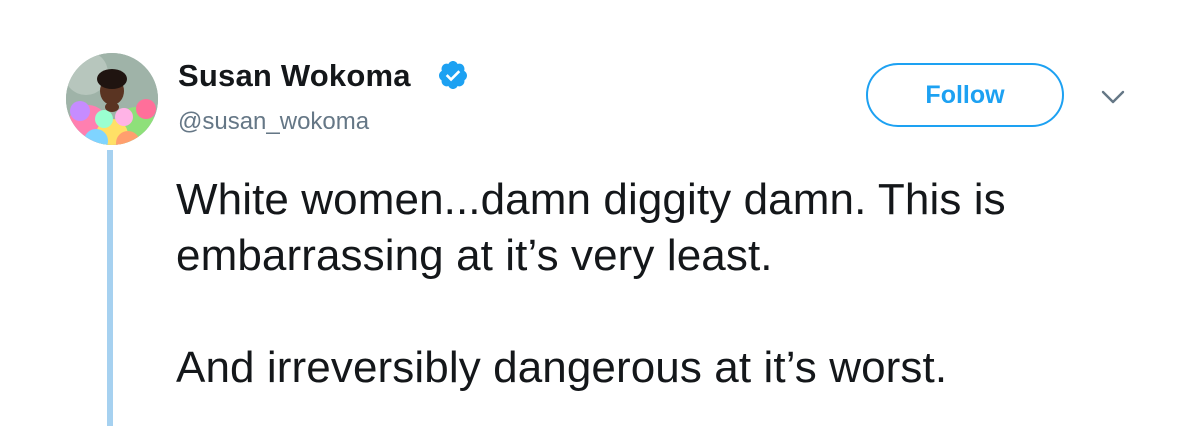 The image size is (1200, 426). I want to click on avatar-image, so click(112, 99).